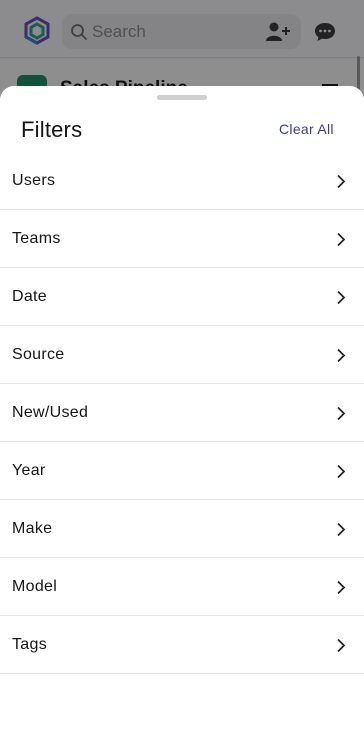 Image resolution: width=364 pixels, height=738 pixels. I want to click on filter-row-source: Source, so click(182, 355).